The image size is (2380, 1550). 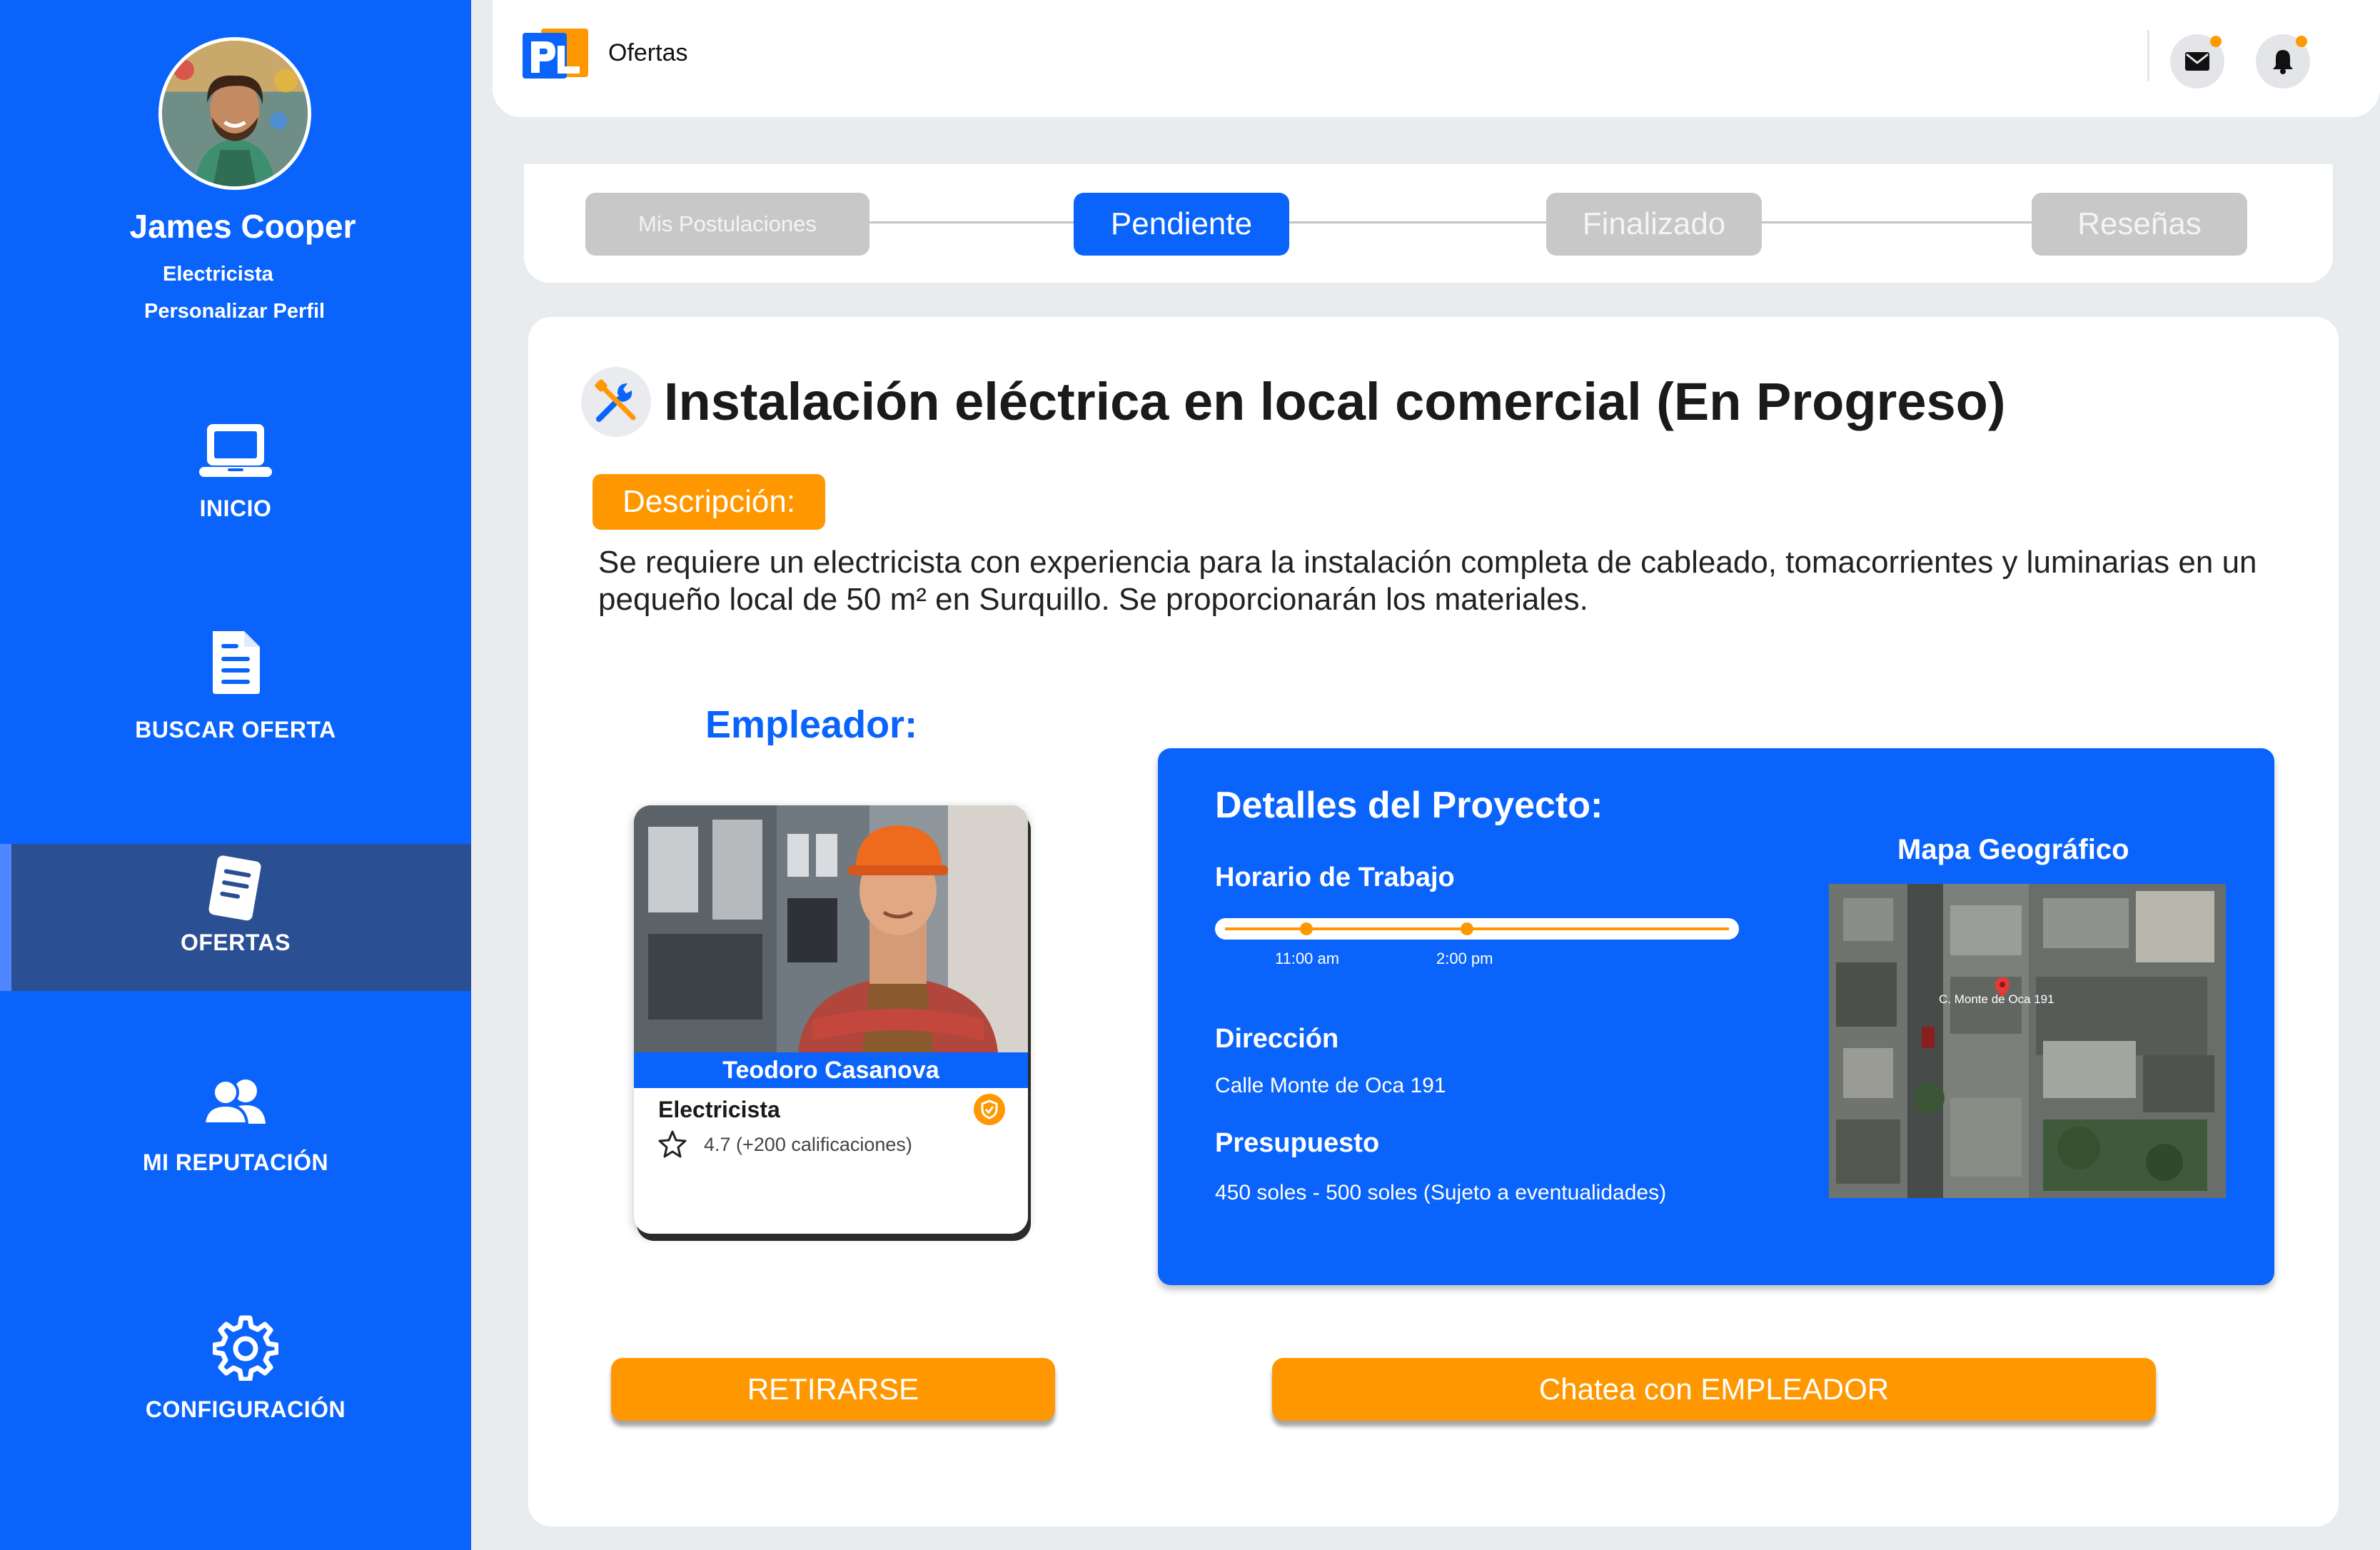 I want to click on nav-label: CONFIGURACIÓN, so click(x=245, y=1409).